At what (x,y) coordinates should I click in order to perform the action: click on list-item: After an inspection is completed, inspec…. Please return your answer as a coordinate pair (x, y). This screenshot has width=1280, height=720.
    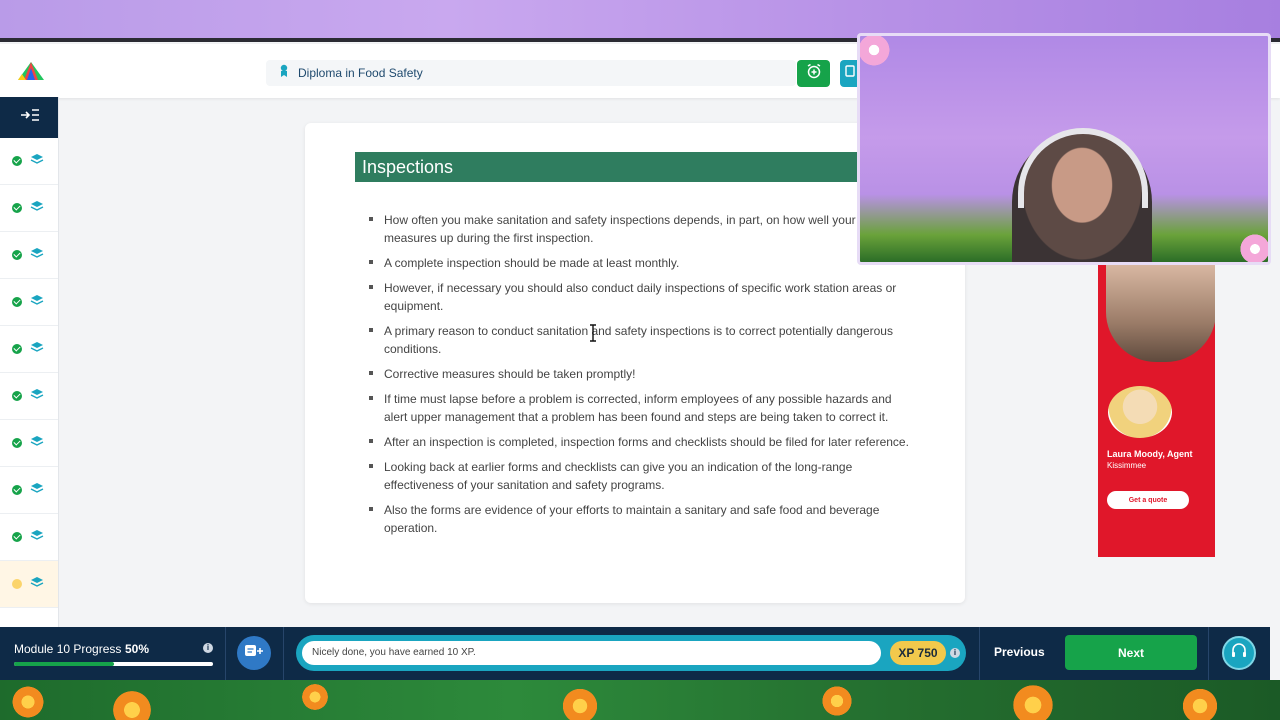
    Looking at the image, I should click on (641, 442).